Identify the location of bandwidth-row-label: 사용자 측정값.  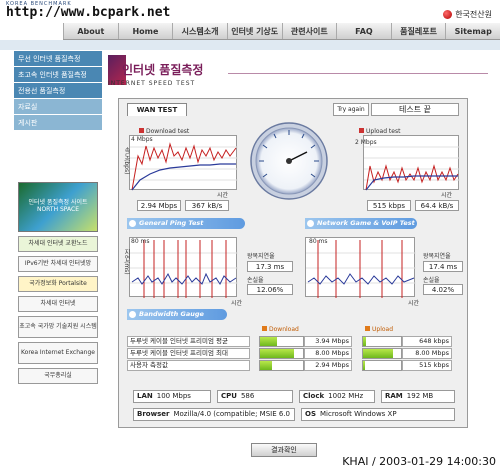
(188, 365).